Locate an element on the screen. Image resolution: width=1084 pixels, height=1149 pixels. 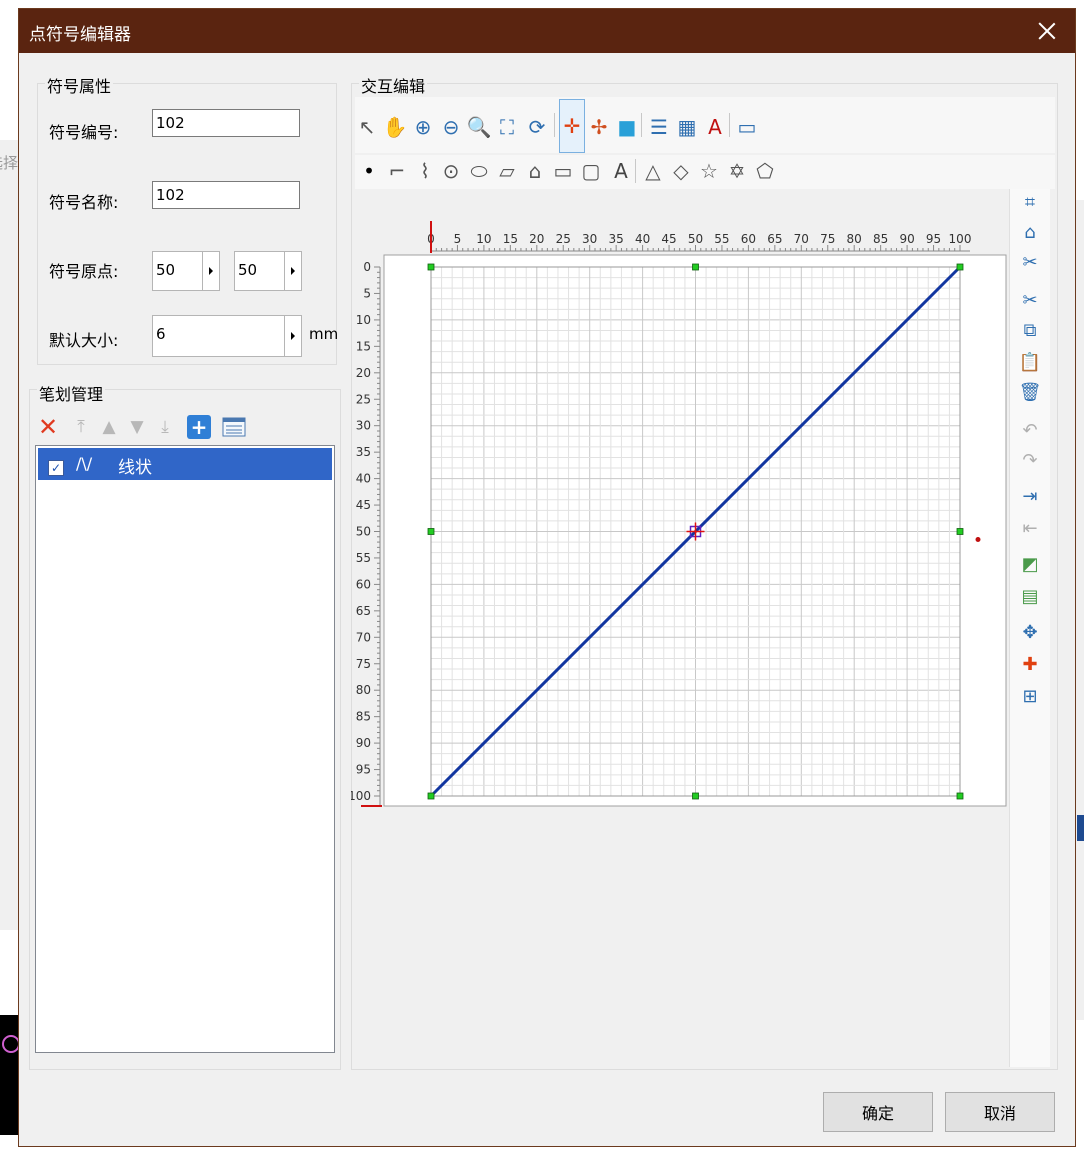
default-size-arrow-icon is located at coordinates (292, 336).